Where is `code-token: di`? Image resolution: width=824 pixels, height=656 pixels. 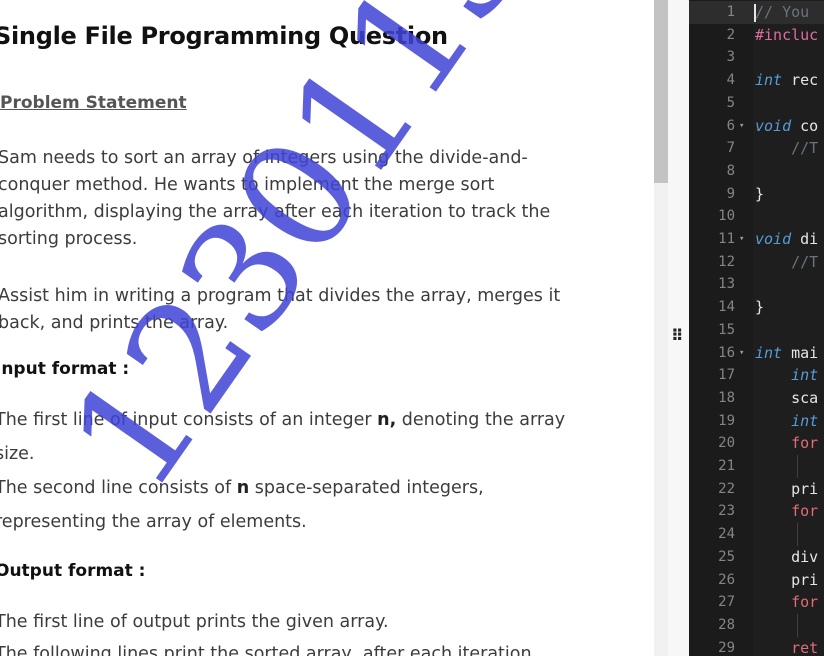
code-token: di is located at coordinates (805, 239).